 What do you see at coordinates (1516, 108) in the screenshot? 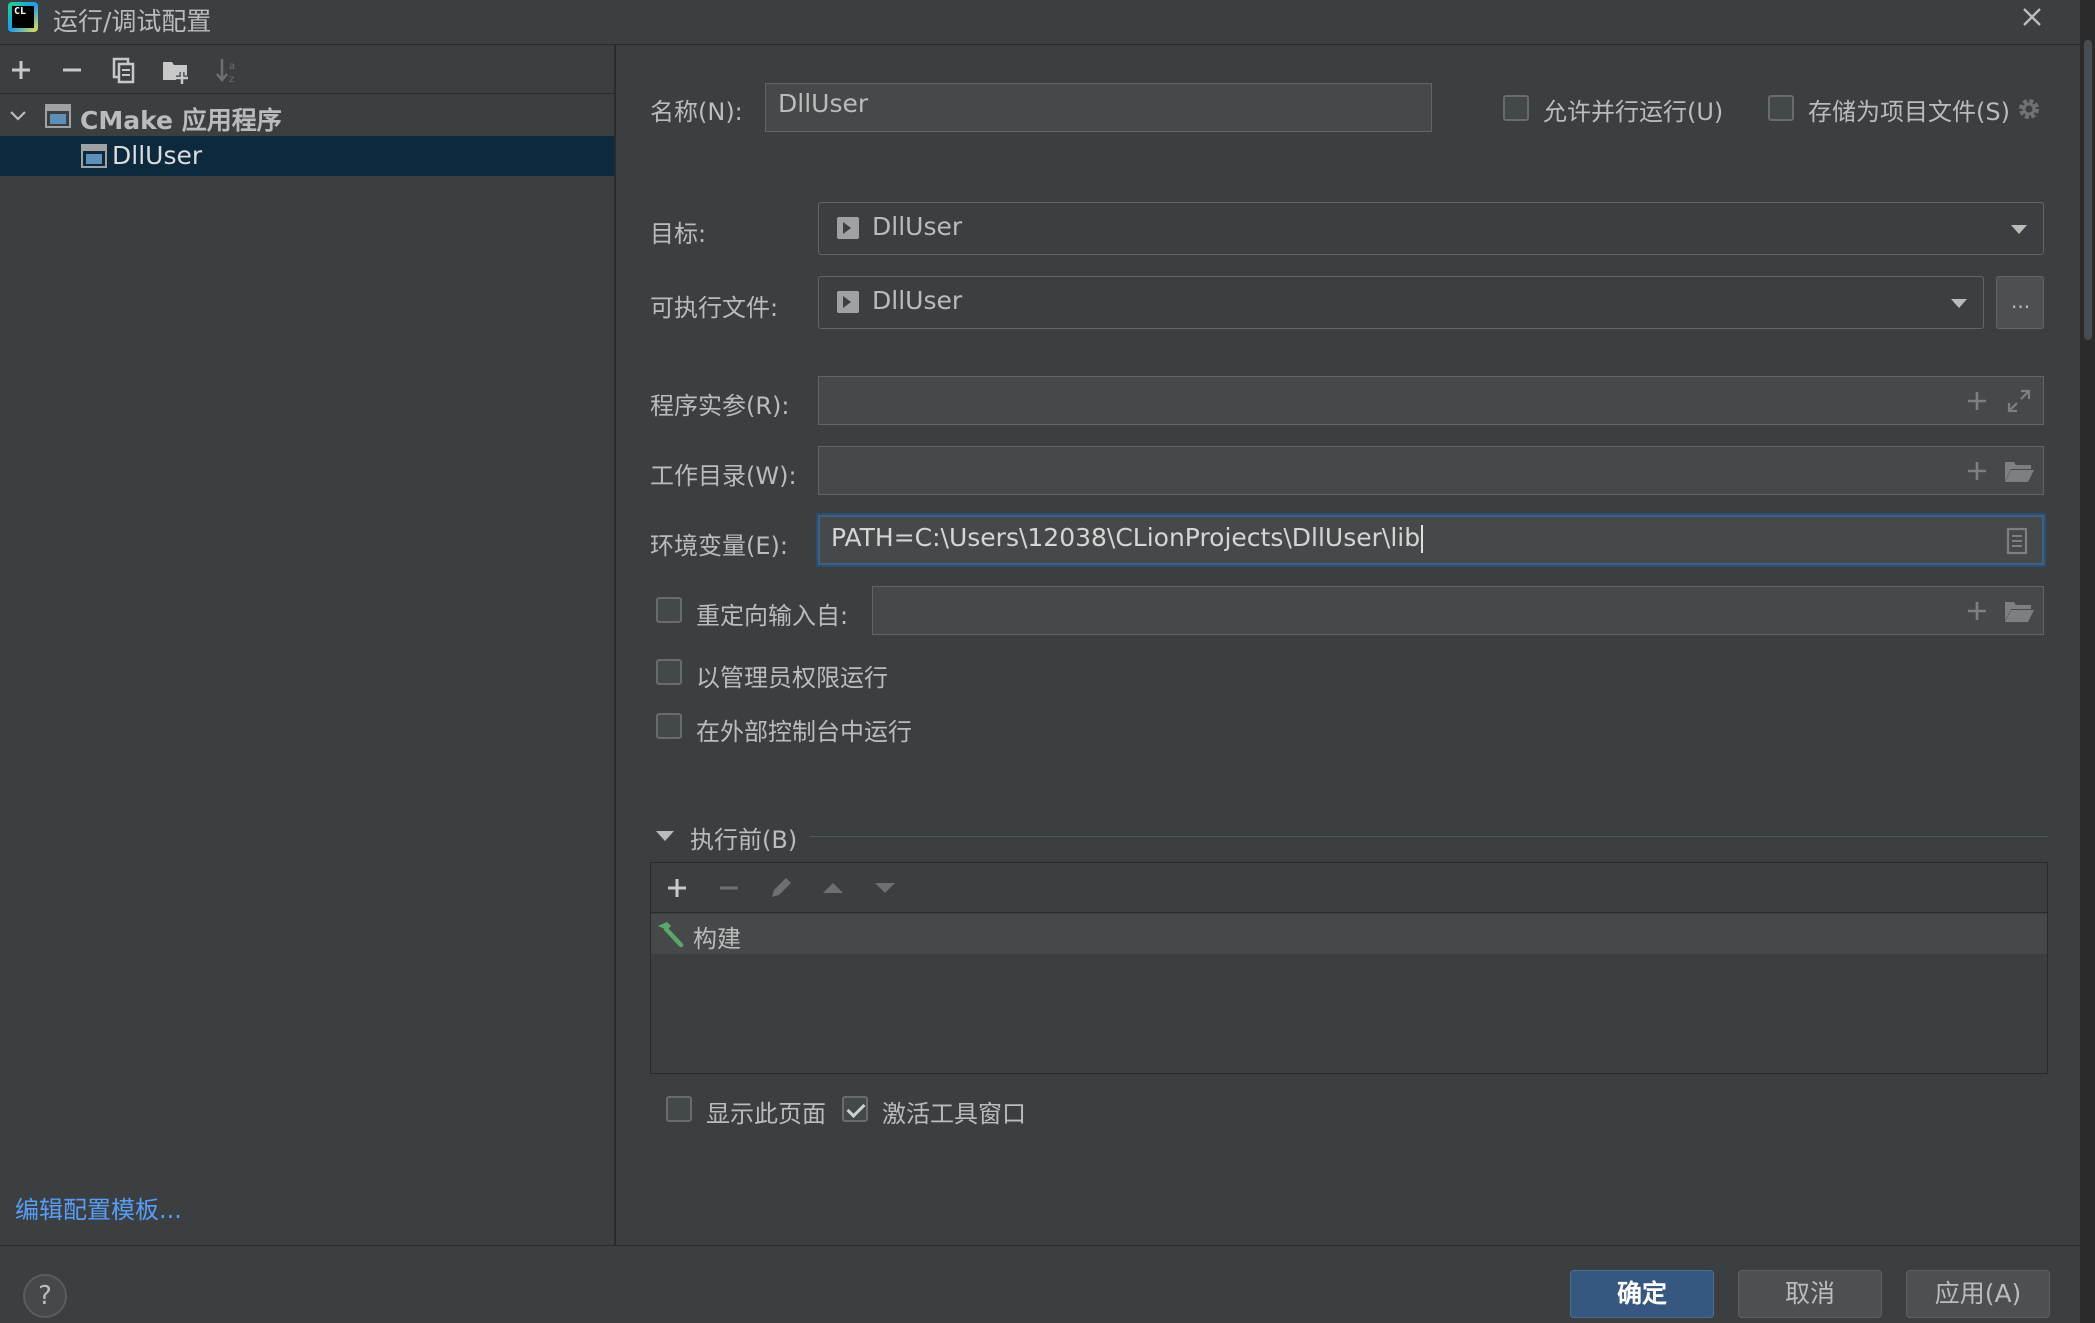
I see `allow-parallel-checkbox` at bounding box center [1516, 108].